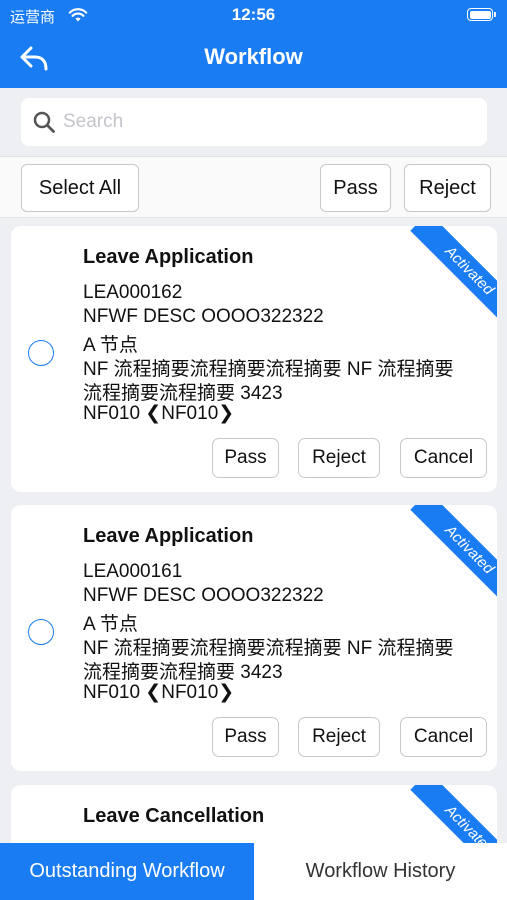  What do you see at coordinates (481, 14) in the screenshot?
I see `battery-icon` at bounding box center [481, 14].